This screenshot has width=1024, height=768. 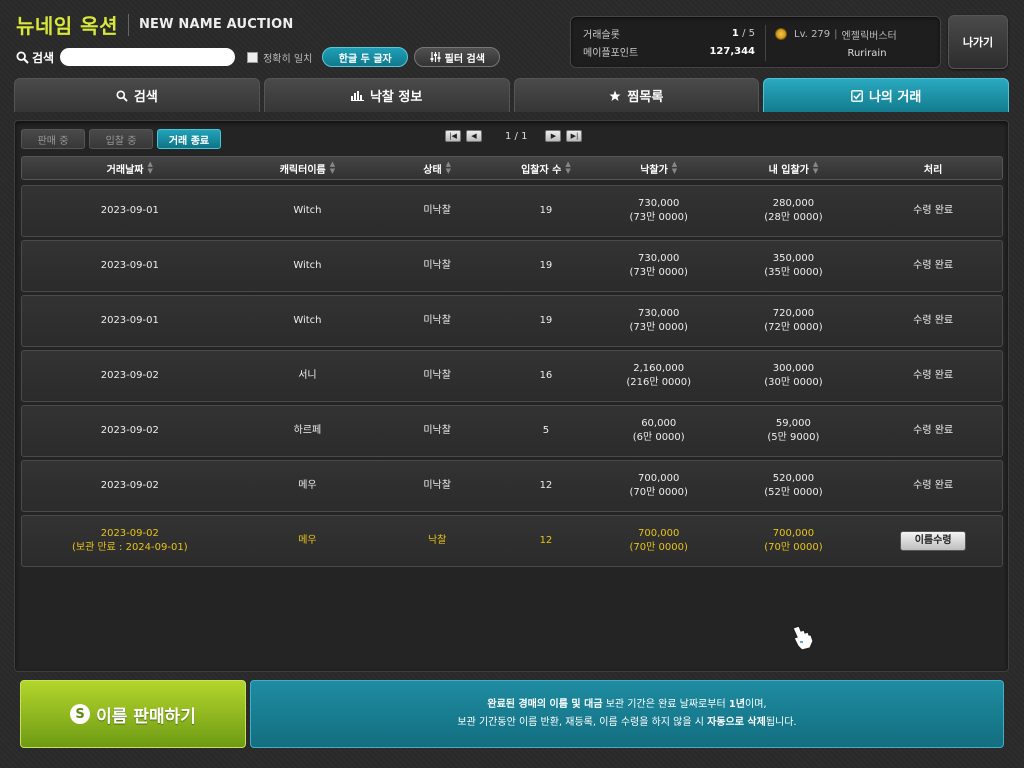 What do you see at coordinates (793, 437) in the screenshot?
I see `mybid-kr-text: (5만 9000)` at bounding box center [793, 437].